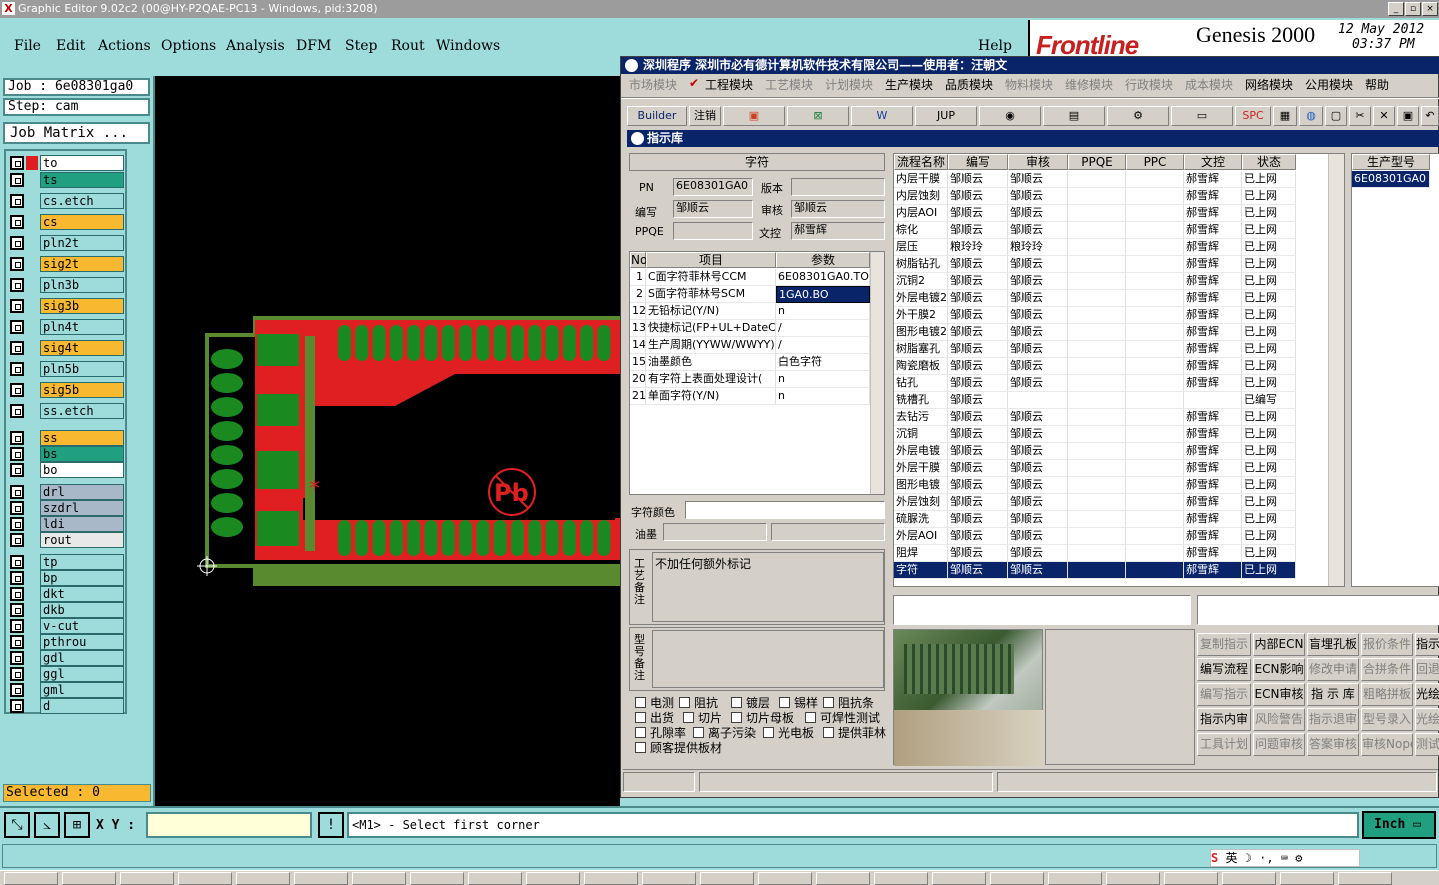 Image resolution: width=1439 pixels, height=885 pixels. Describe the element at coordinates (1430, 9) in the screenshot. I see `close-button: ×` at that location.